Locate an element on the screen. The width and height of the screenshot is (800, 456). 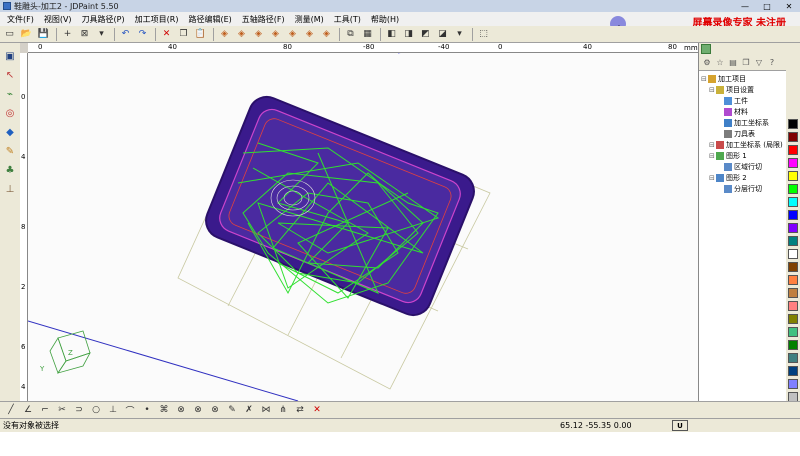
tab-project-tree is located at coordinates (706, 49).